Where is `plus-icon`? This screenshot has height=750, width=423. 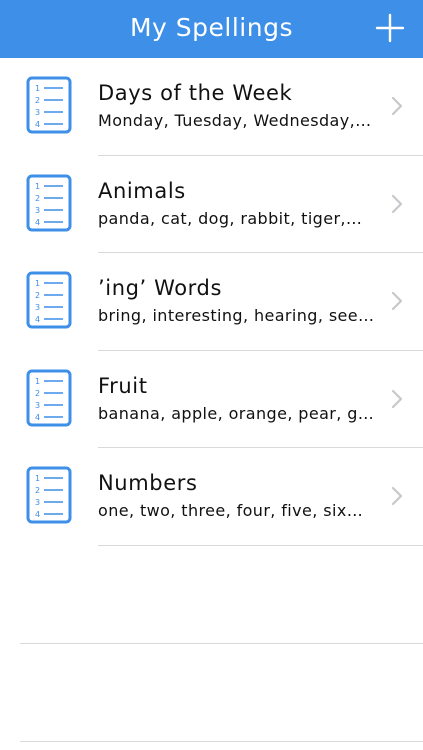 plus-icon is located at coordinates (390, 28).